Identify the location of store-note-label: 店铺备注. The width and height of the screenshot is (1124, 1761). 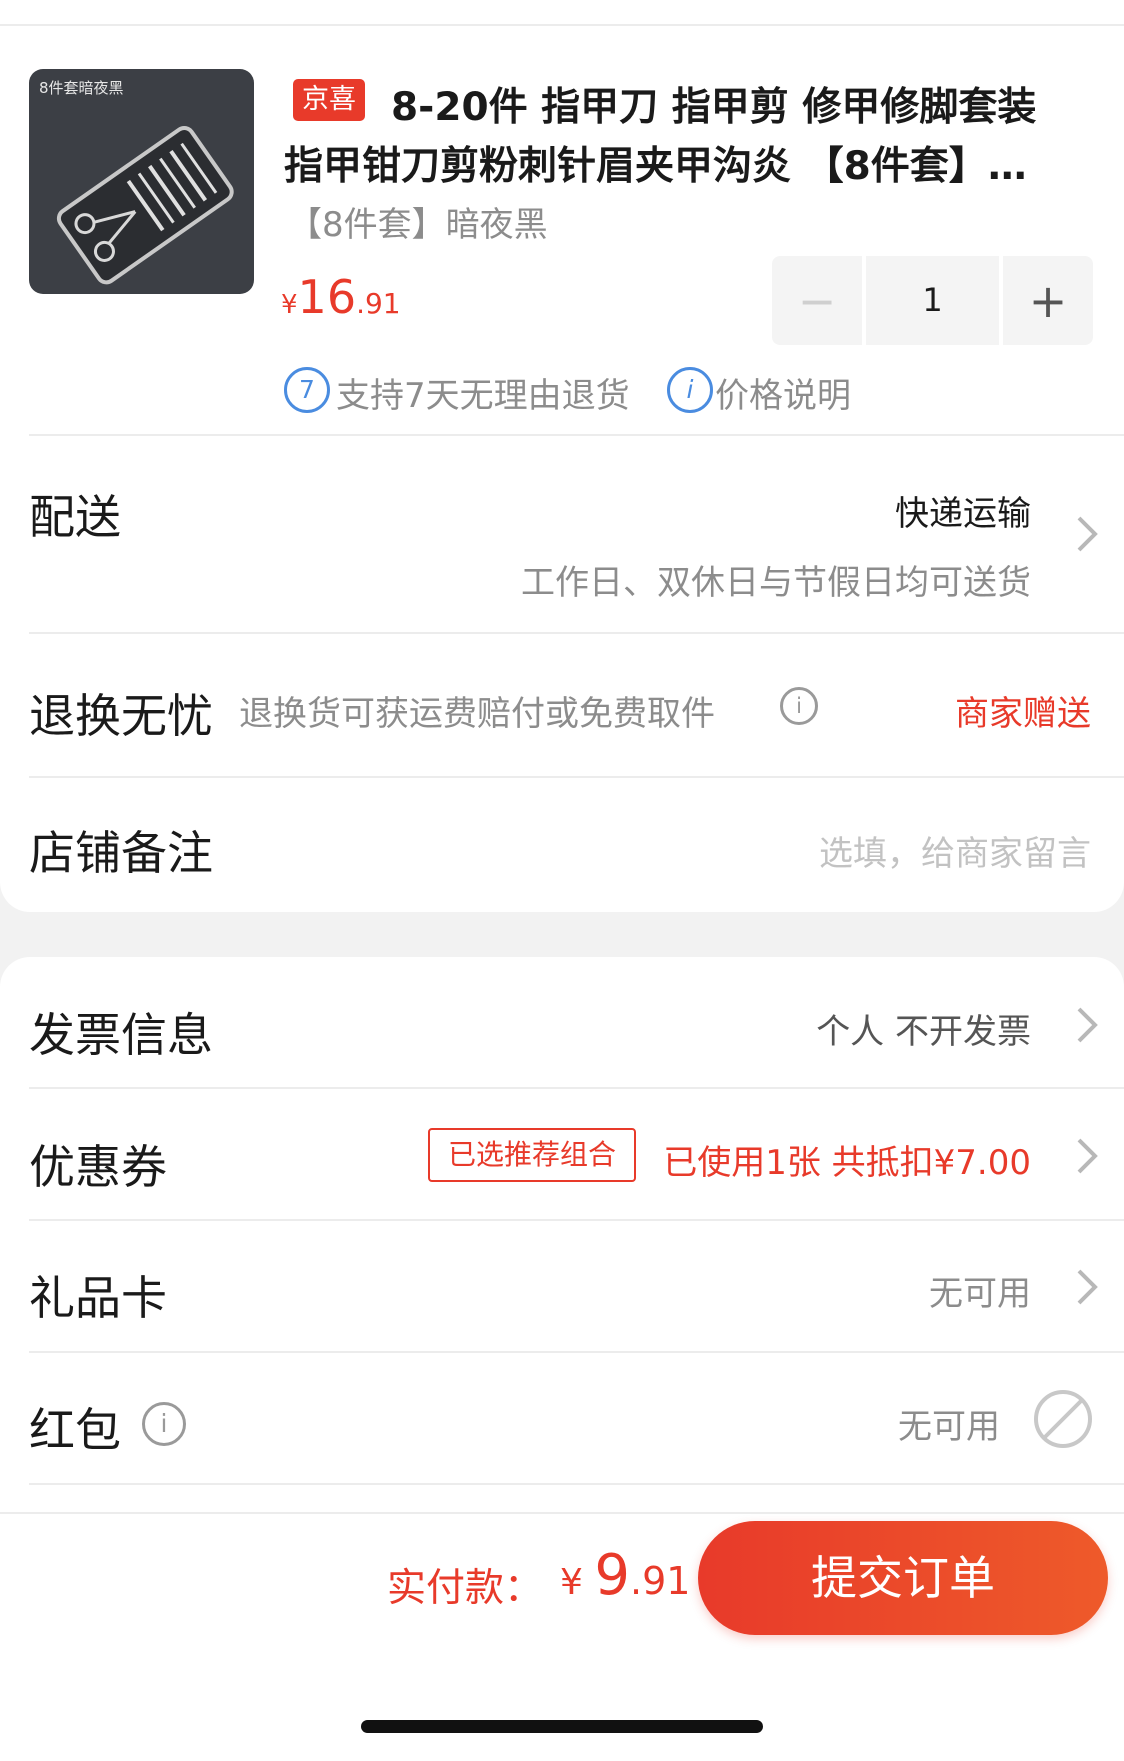
(121, 853).